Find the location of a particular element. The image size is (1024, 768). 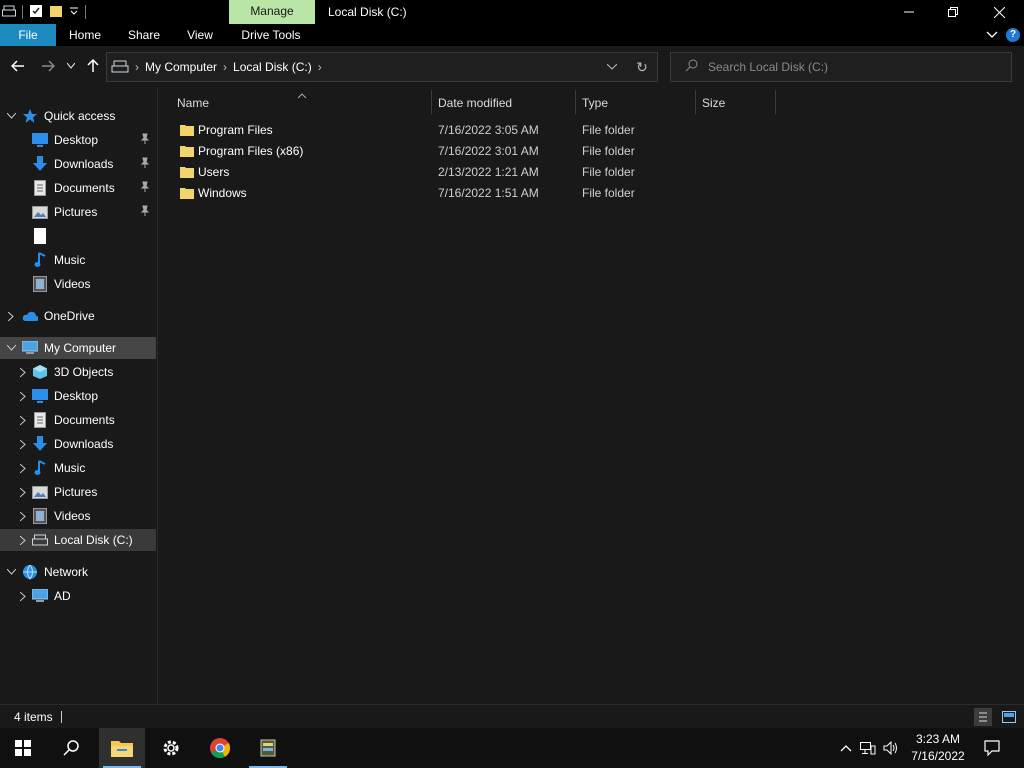

sidebar-item-onedrive: OneDrive is located at coordinates (78, 316).